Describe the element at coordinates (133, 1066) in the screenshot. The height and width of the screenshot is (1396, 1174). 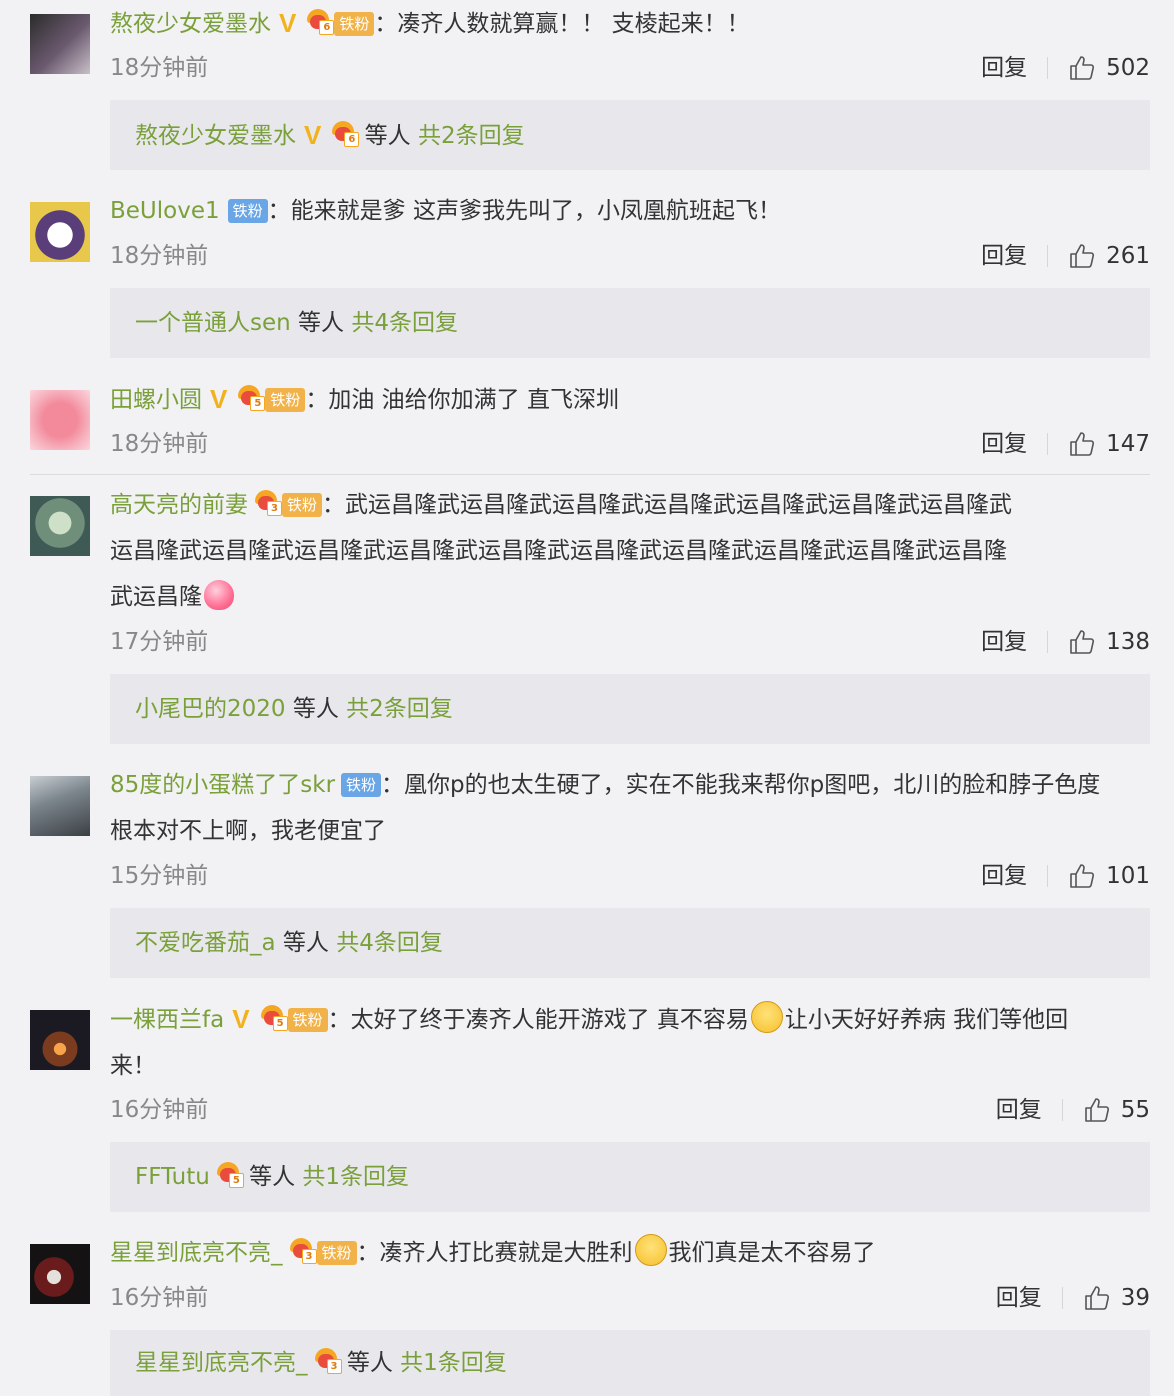
I see `comment-text: 来！` at that location.